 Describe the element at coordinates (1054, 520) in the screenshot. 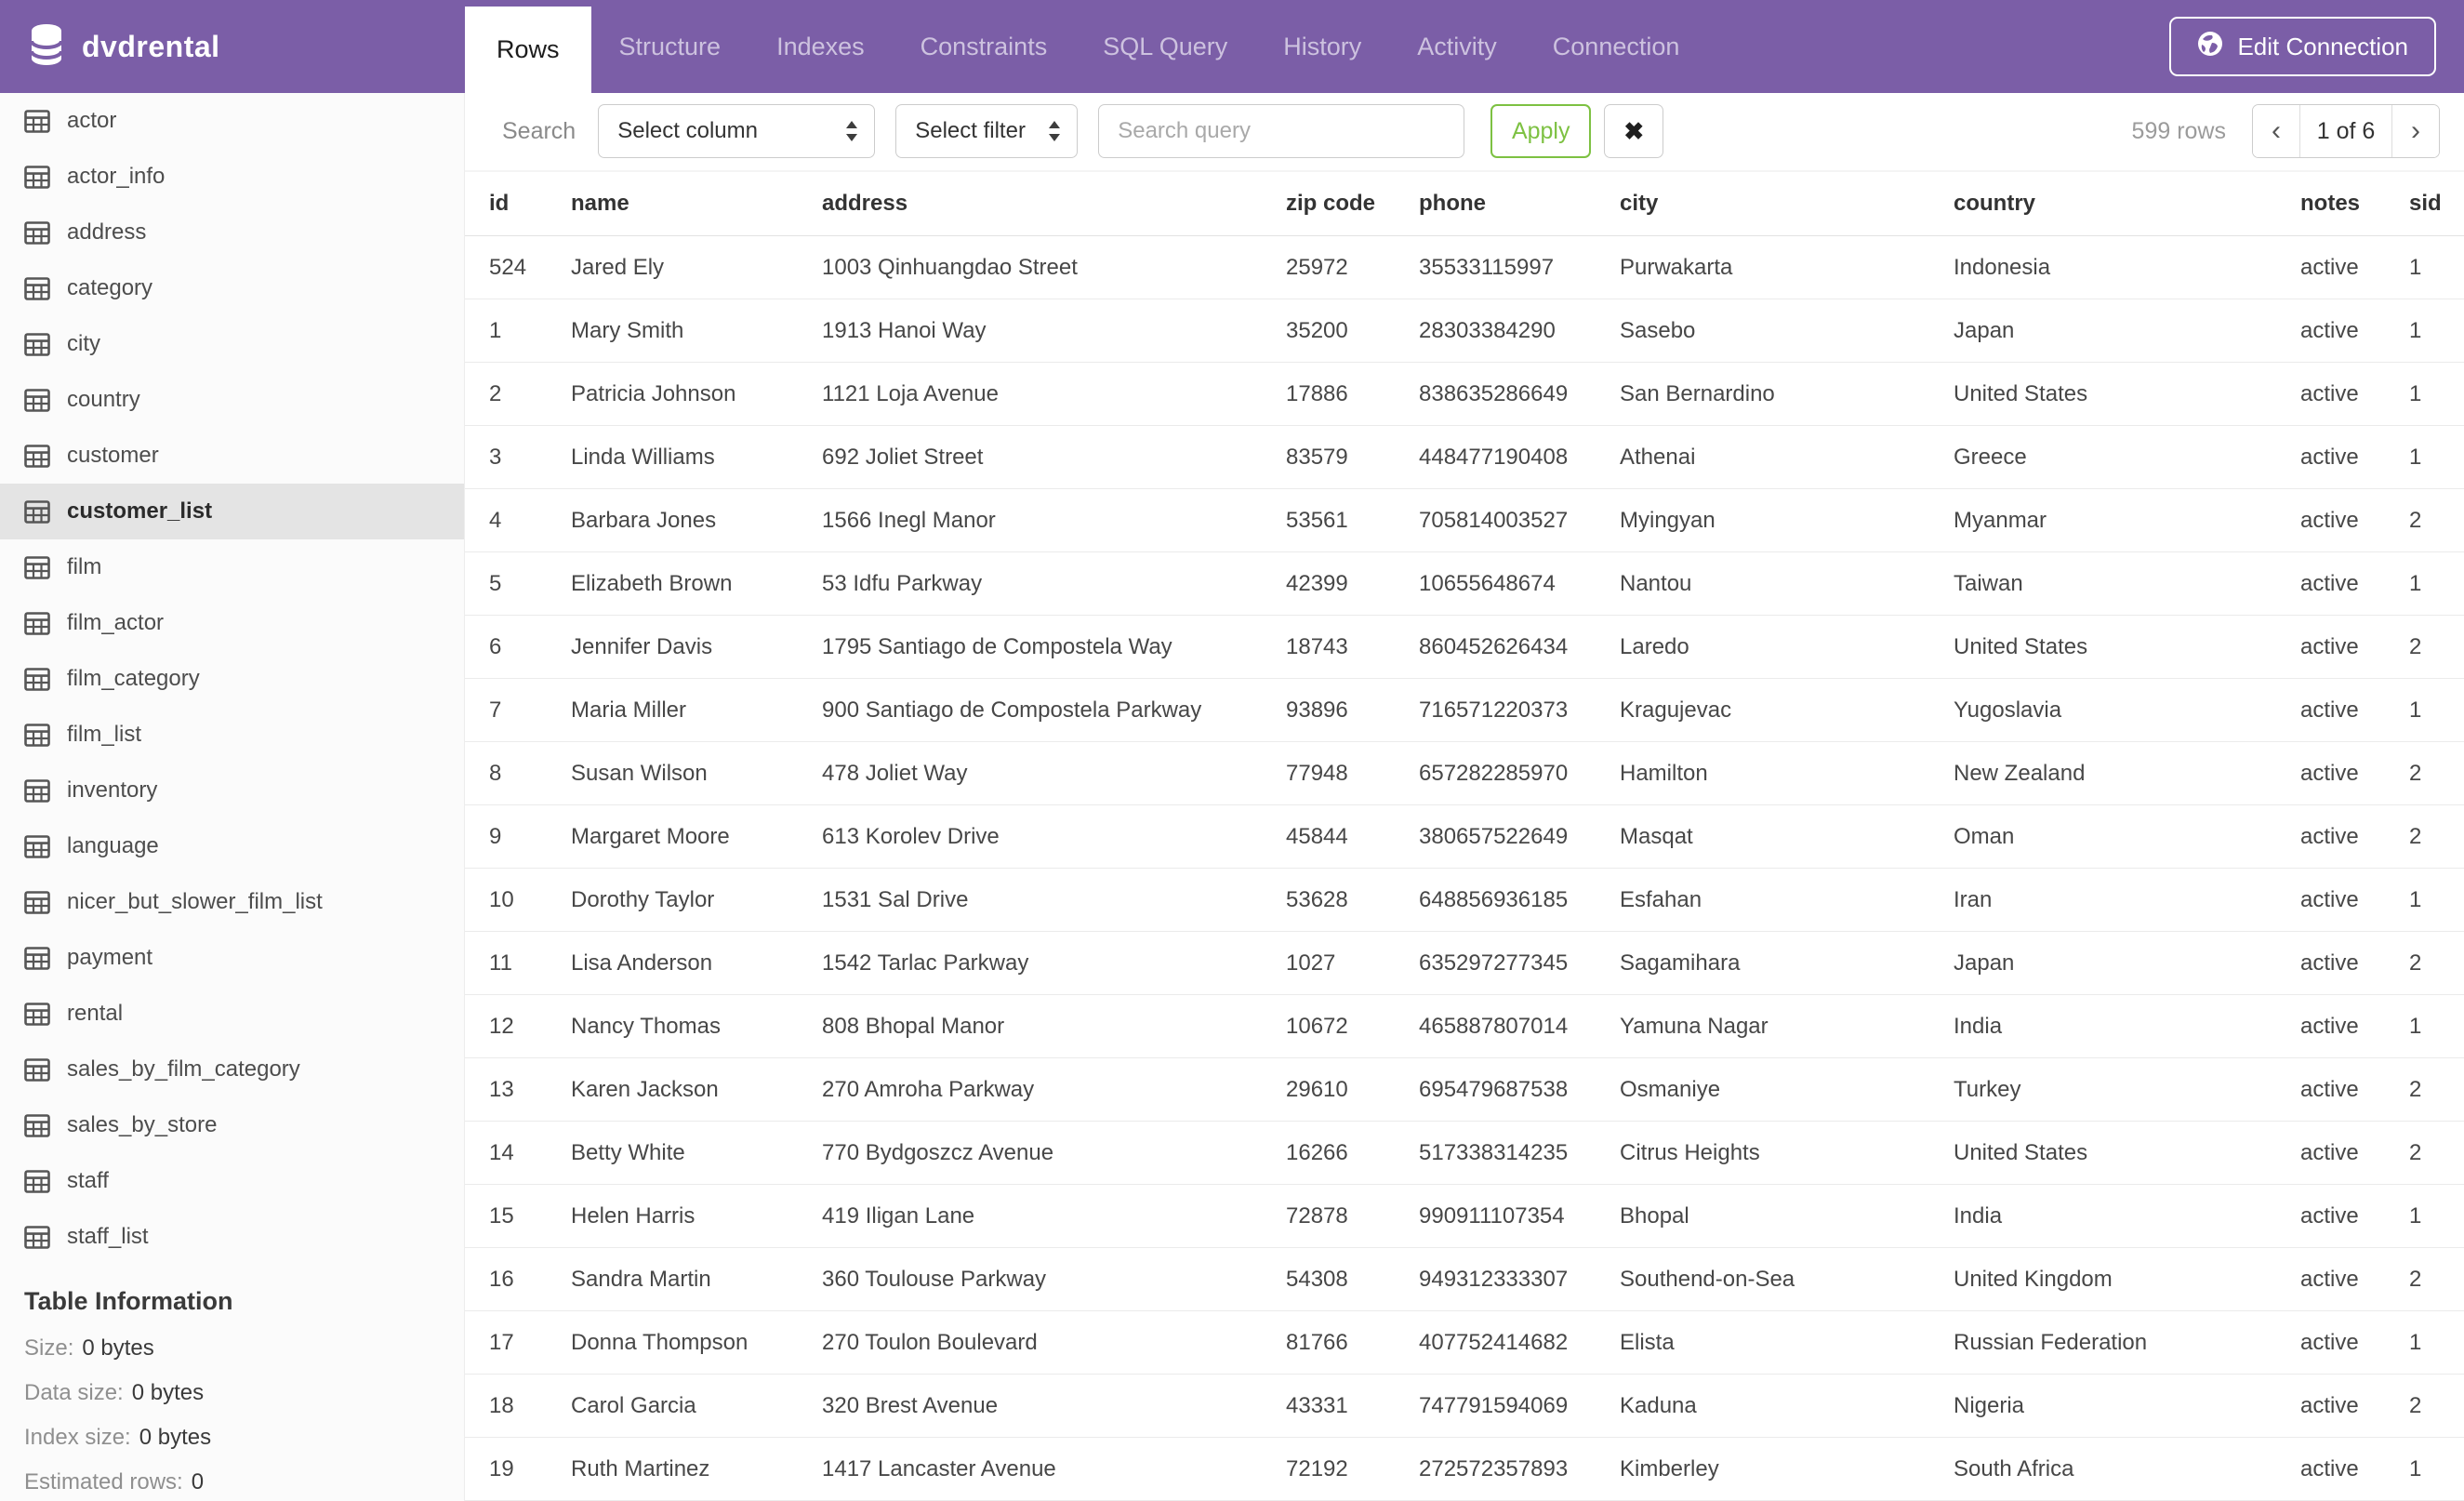

I see `table-cell: 1566 Inegl Manor` at that location.